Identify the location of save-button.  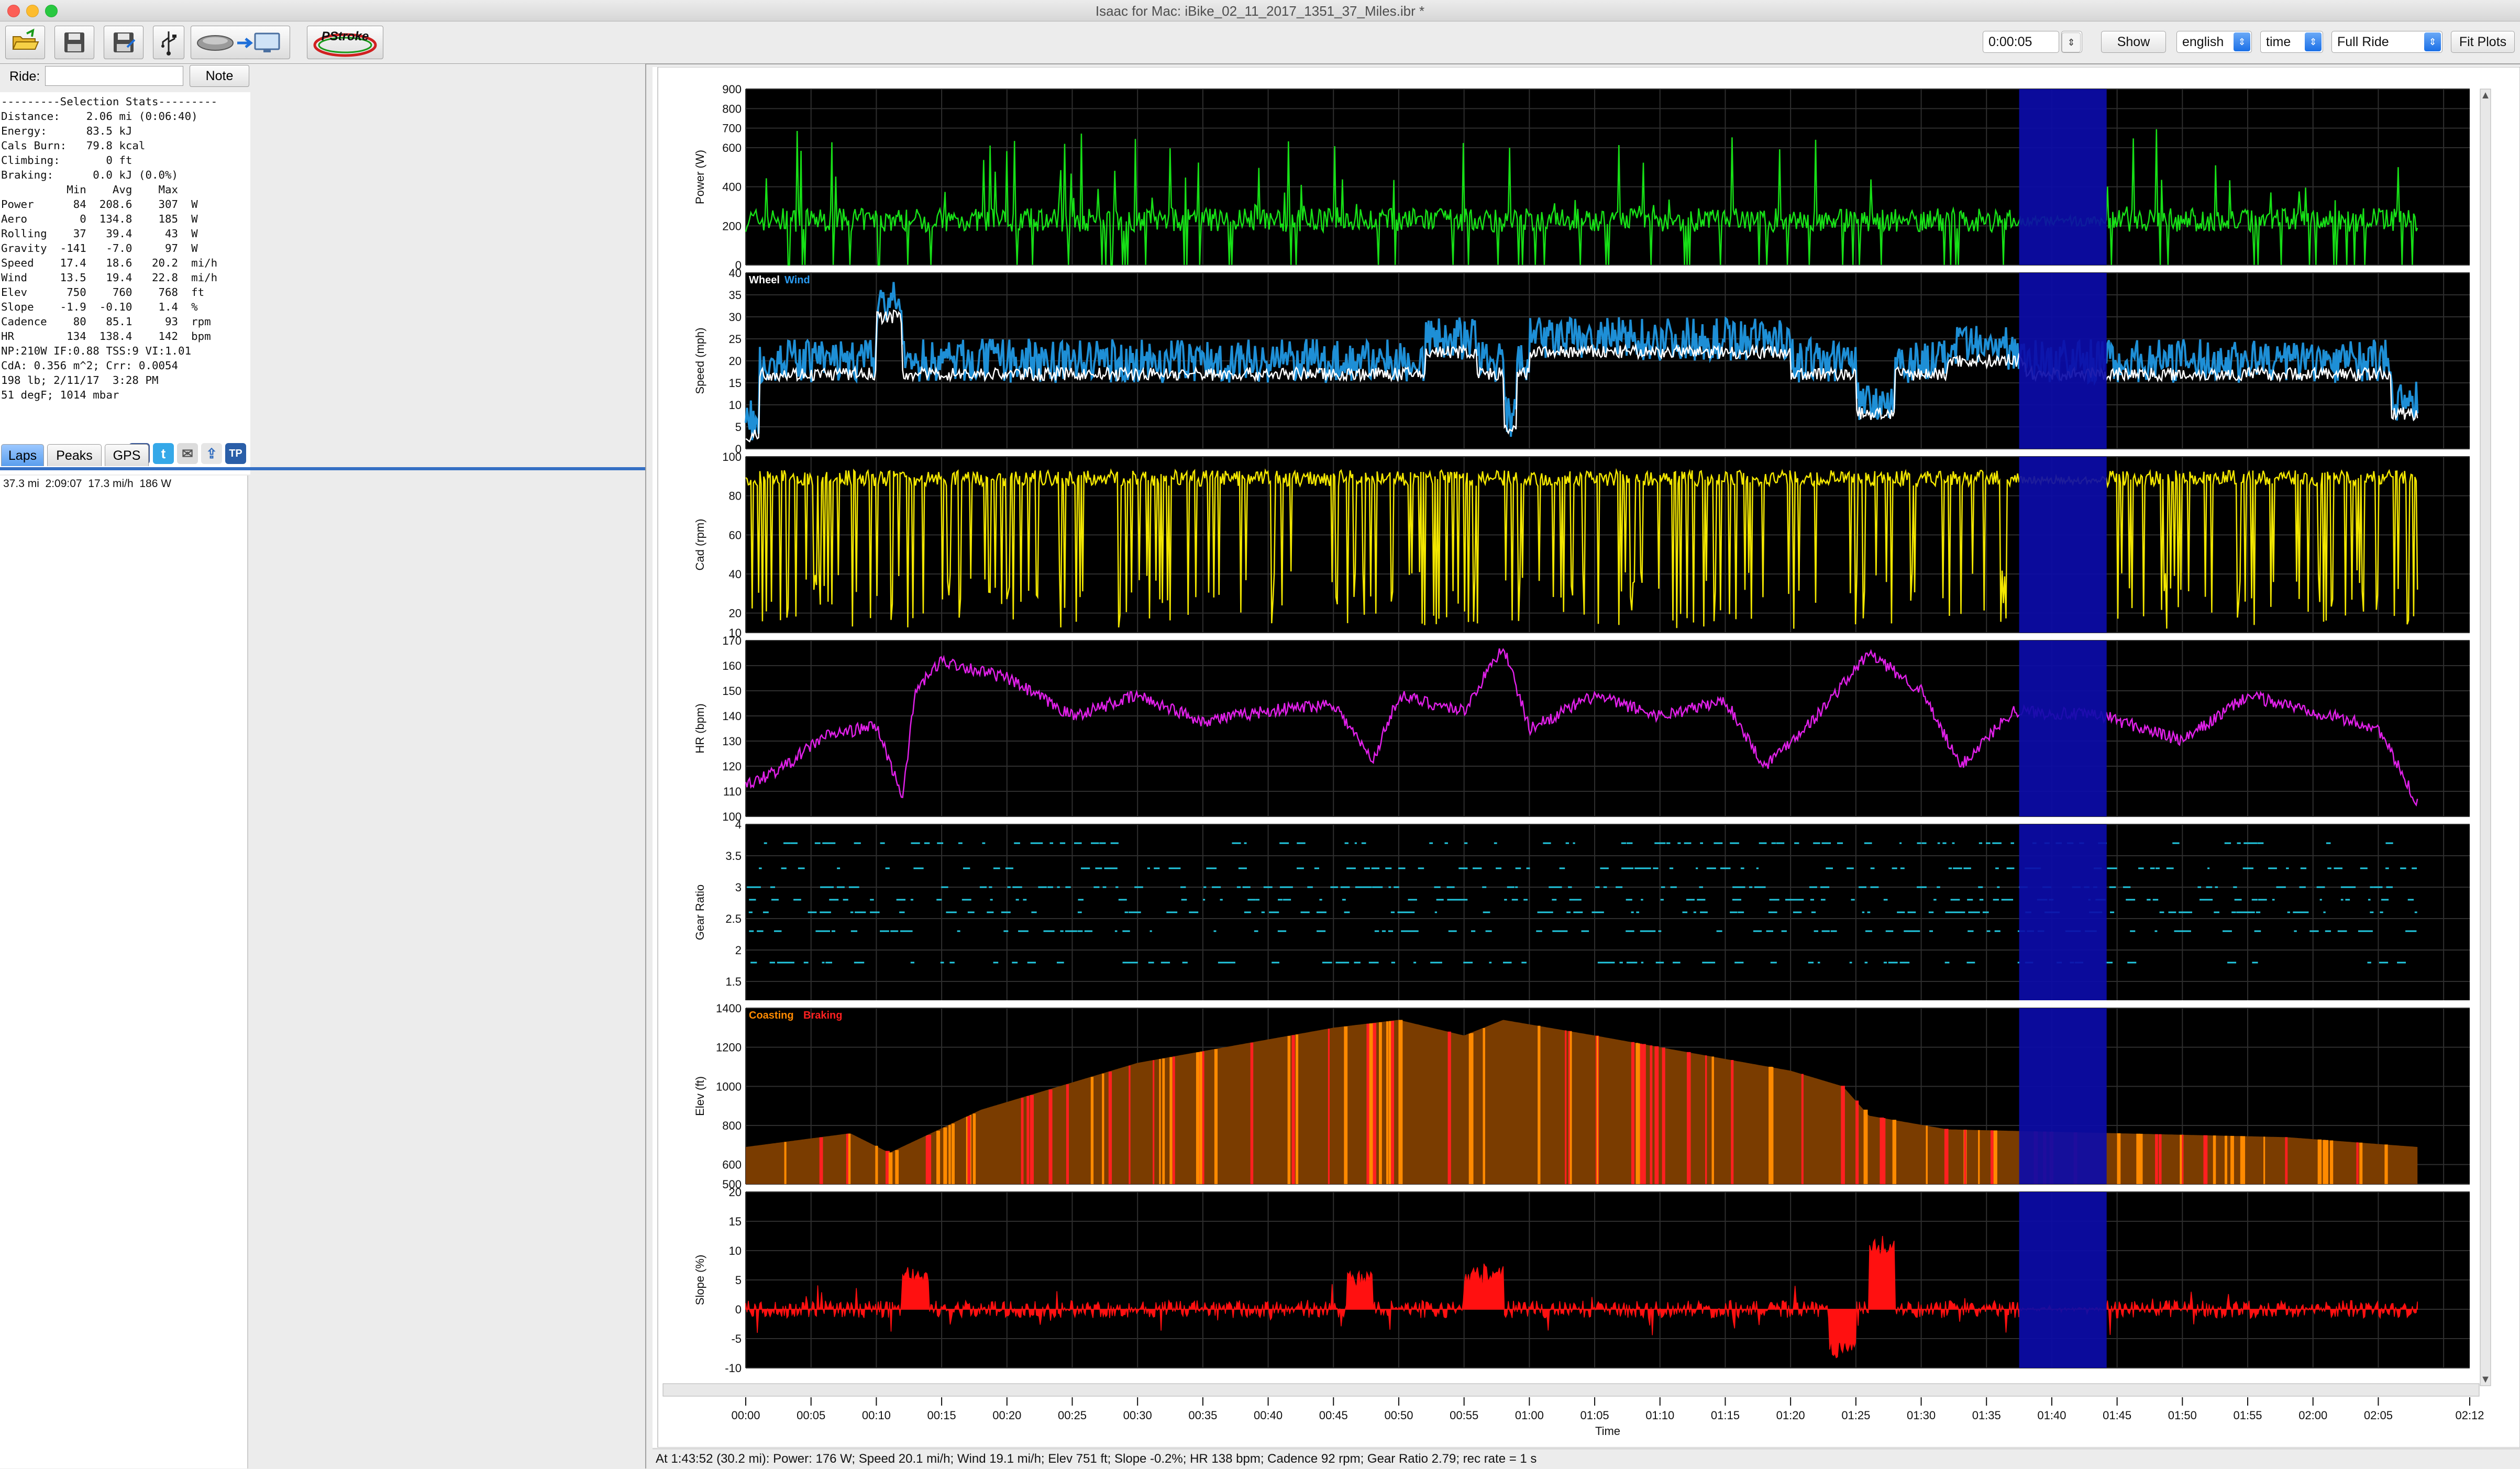
(74, 42).